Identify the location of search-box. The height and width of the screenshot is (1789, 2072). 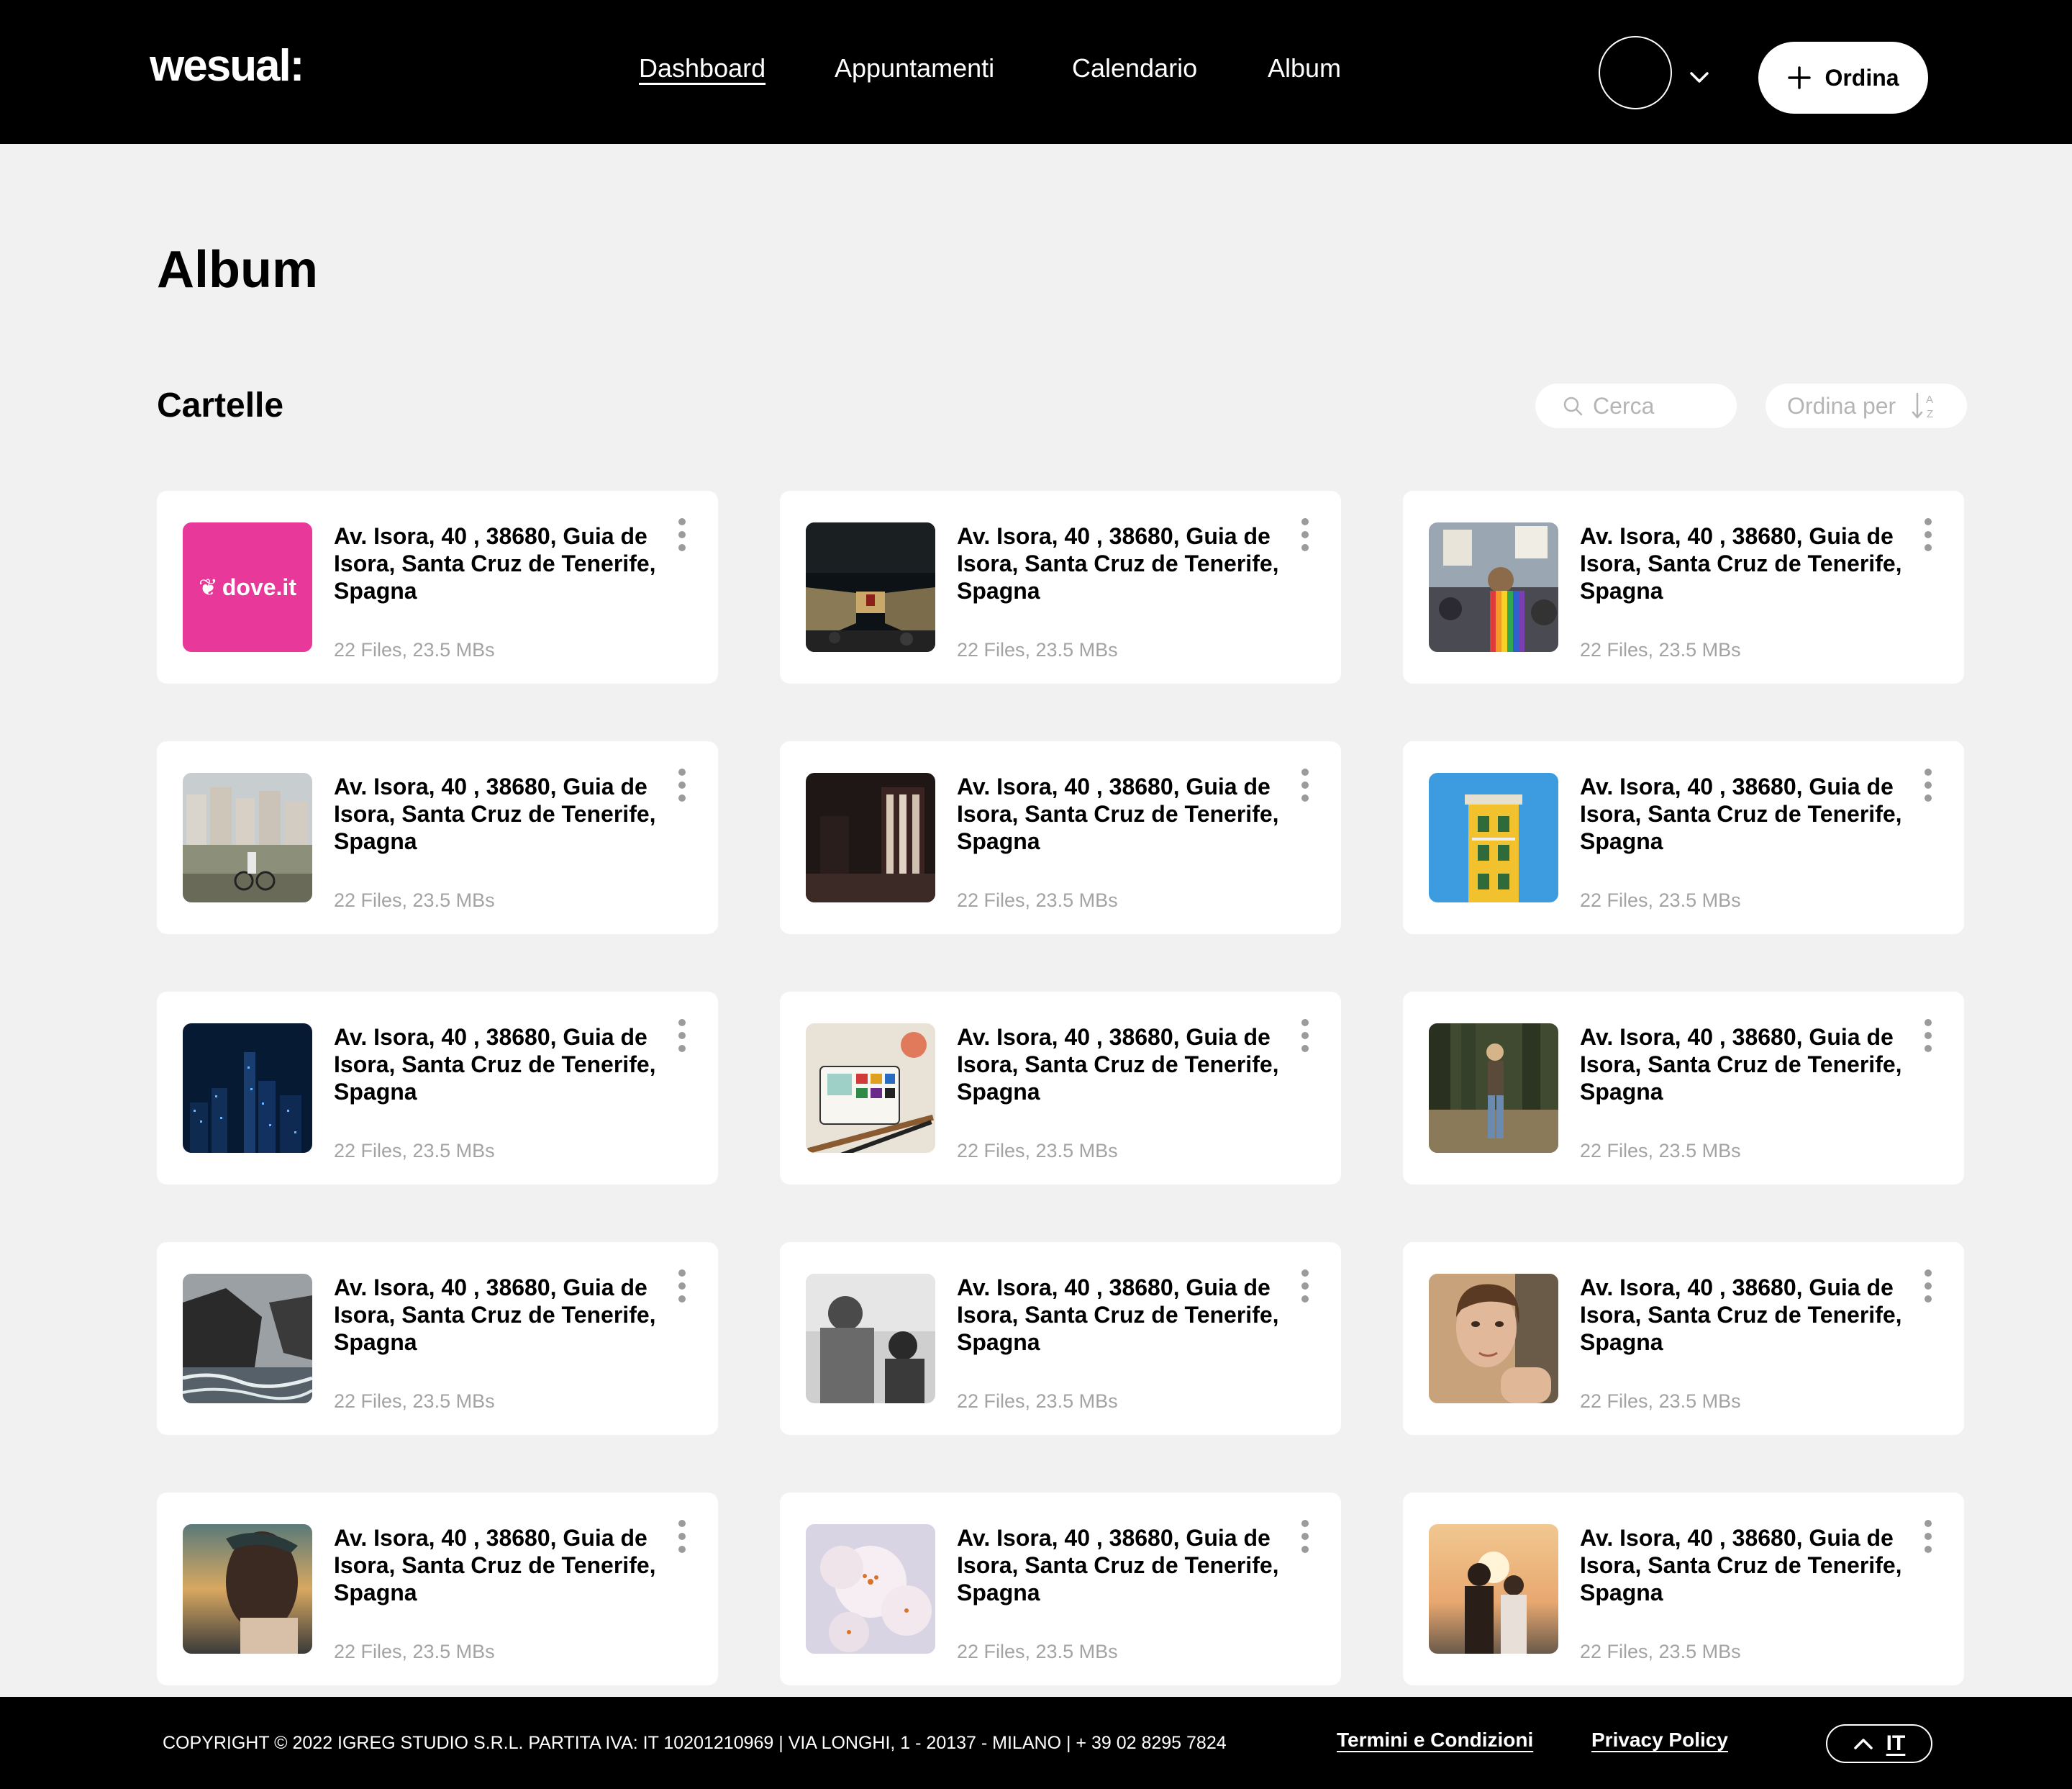
(1636, 406).